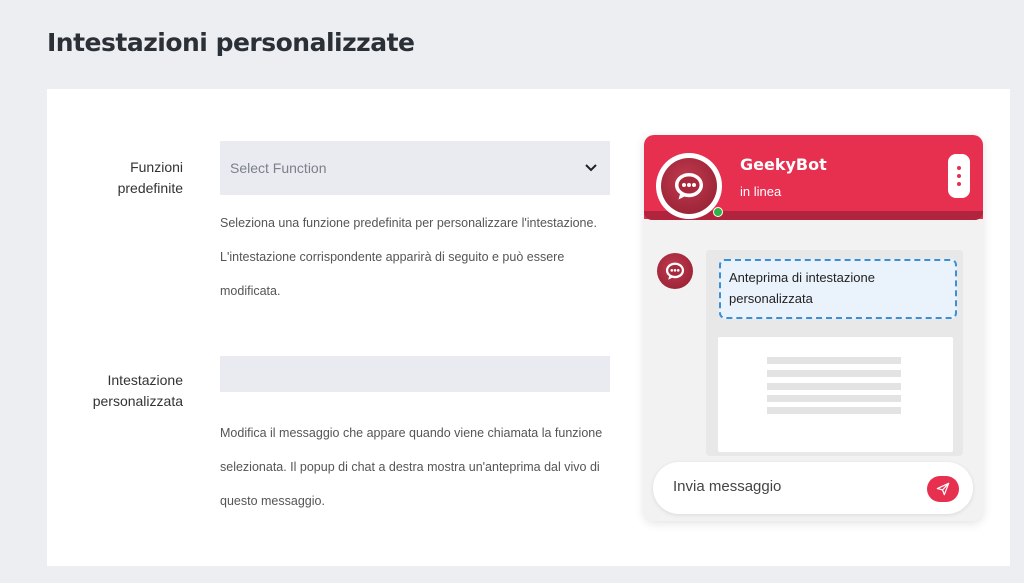  I want to click on custom-header-help-line: questo messaggio., so click(272, 501).